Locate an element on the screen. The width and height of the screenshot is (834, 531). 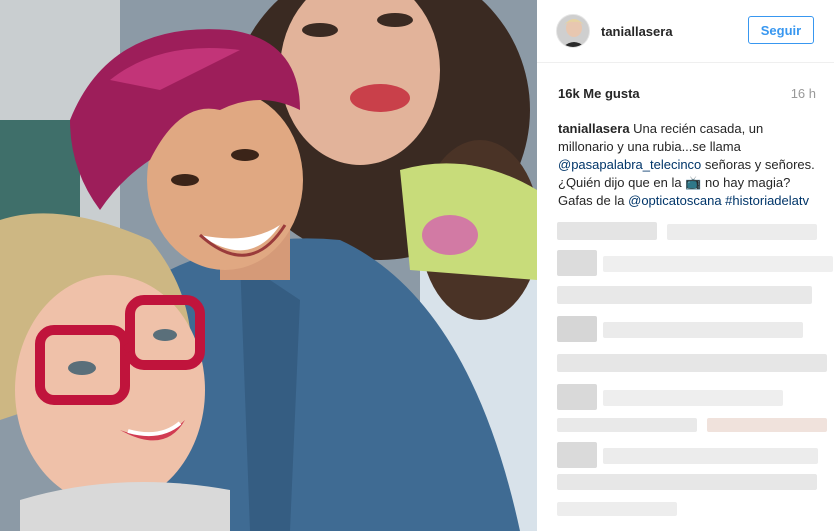
post-time: 16 h is located at coordinates (803, 93).